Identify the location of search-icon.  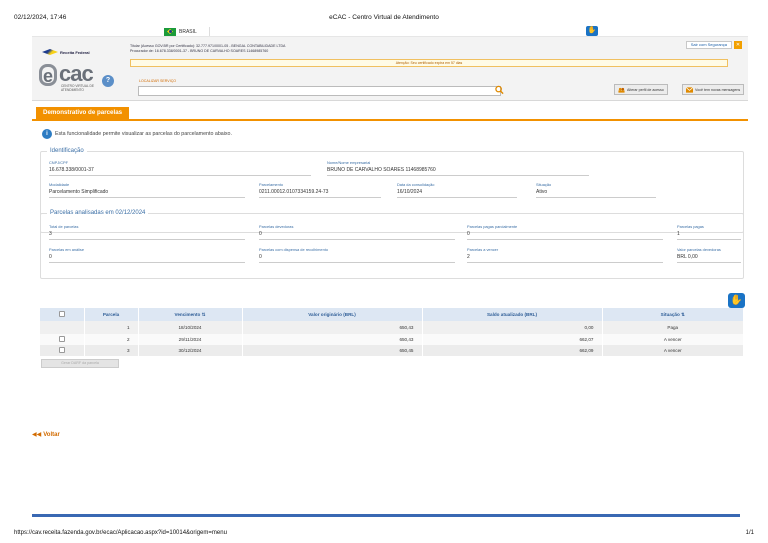
(499, 90).